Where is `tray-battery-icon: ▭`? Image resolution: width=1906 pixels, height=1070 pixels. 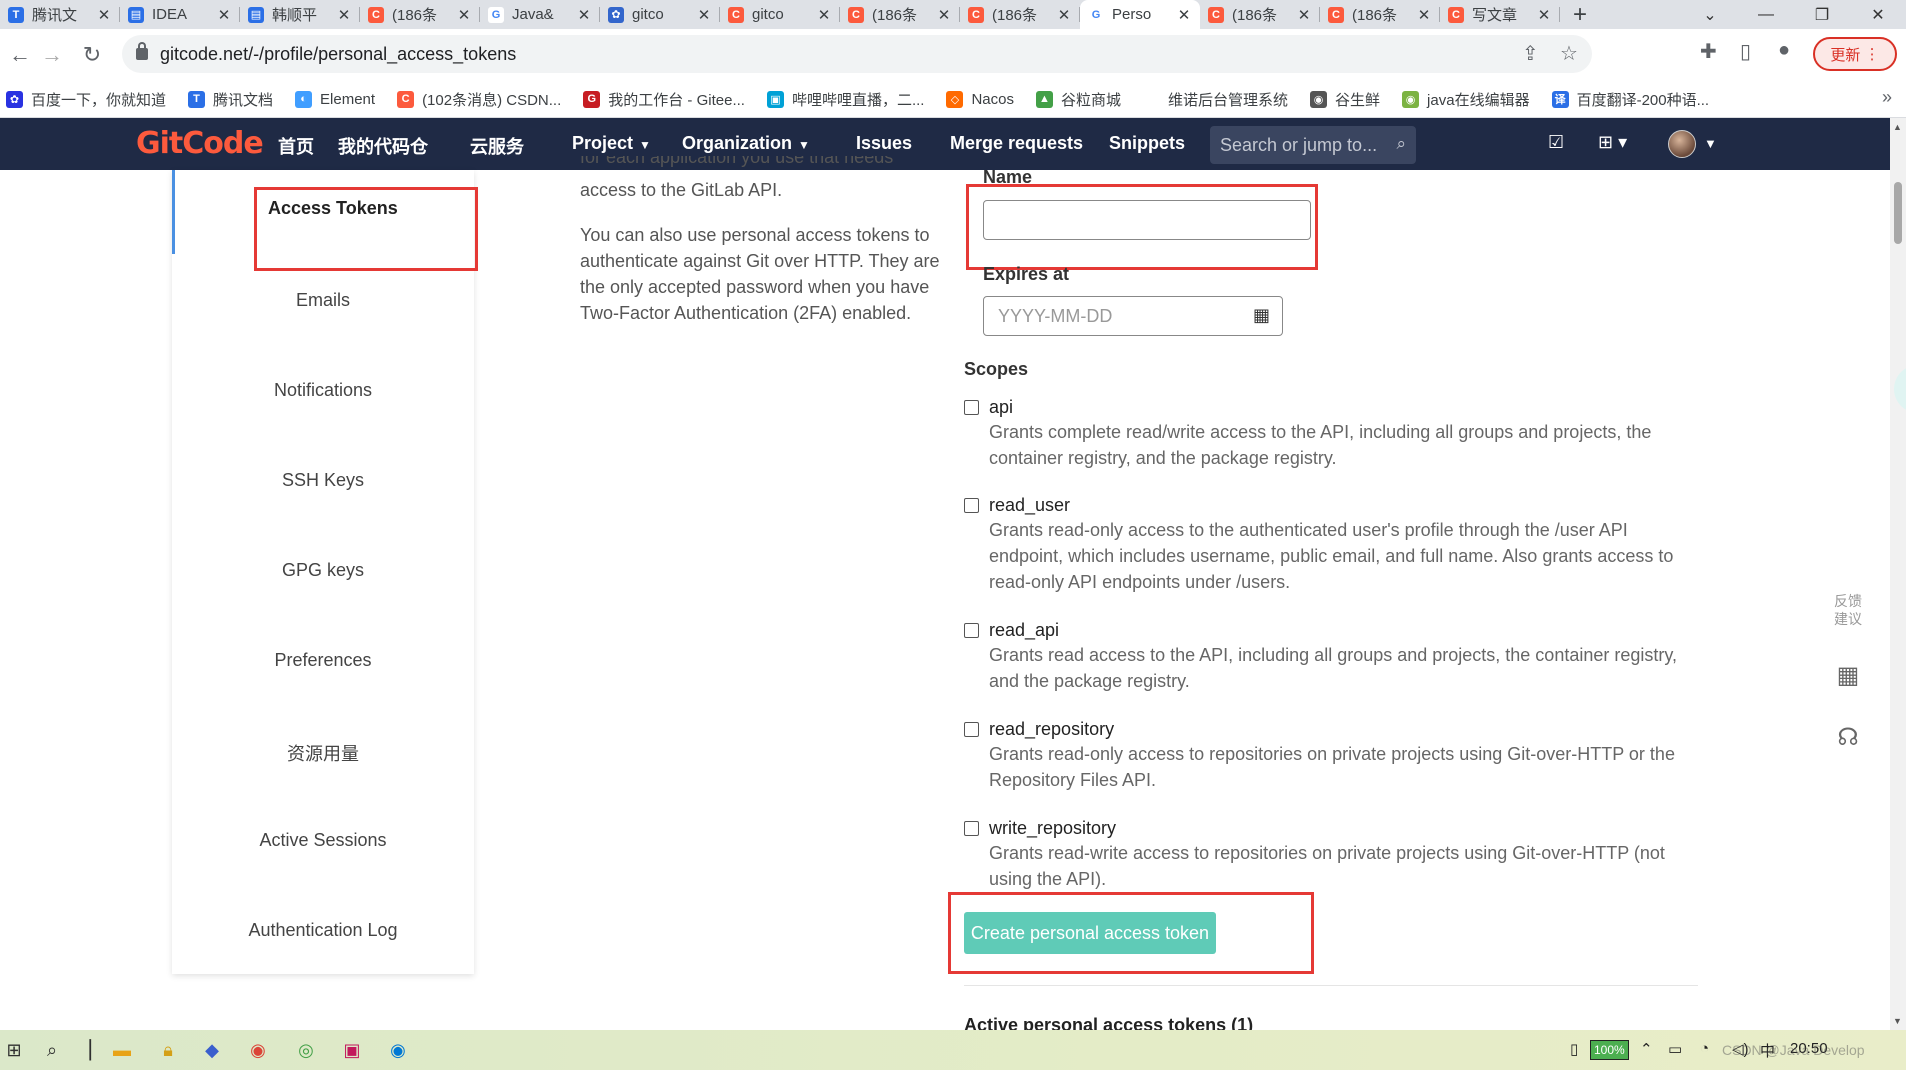 tray-battery-icon: ▭ is located at coordinates (1675, 1049).